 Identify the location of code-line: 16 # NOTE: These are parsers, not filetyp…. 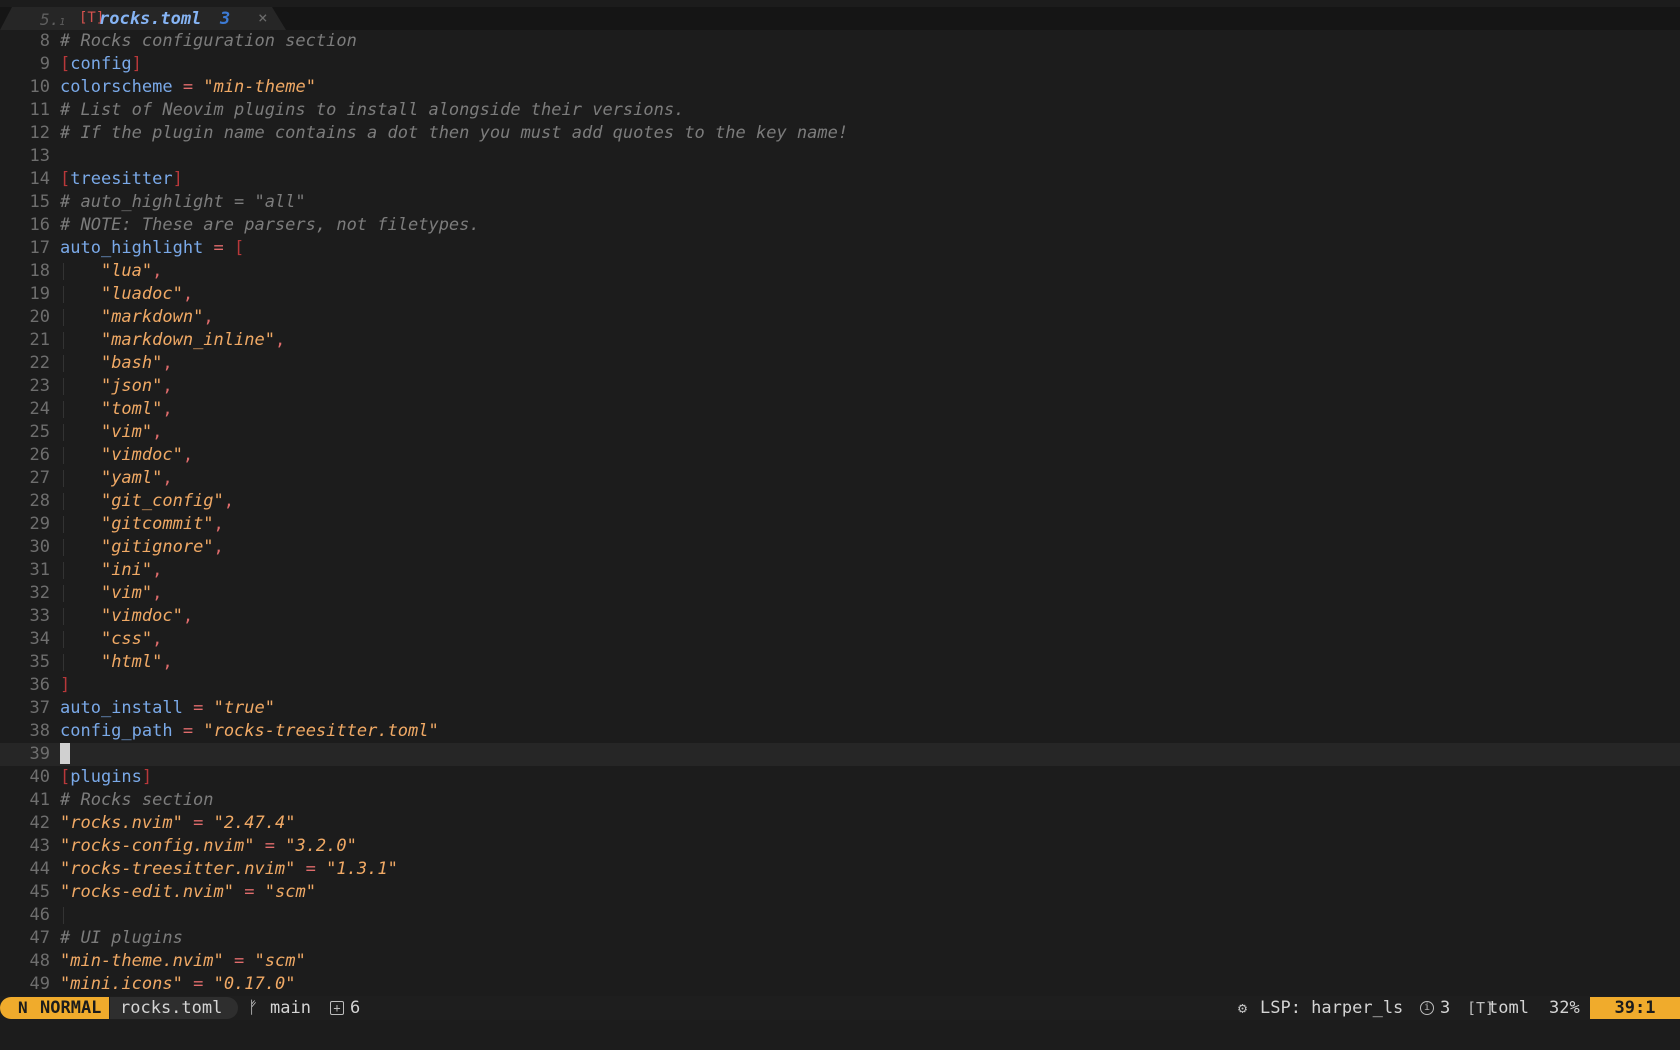
(840, 225).